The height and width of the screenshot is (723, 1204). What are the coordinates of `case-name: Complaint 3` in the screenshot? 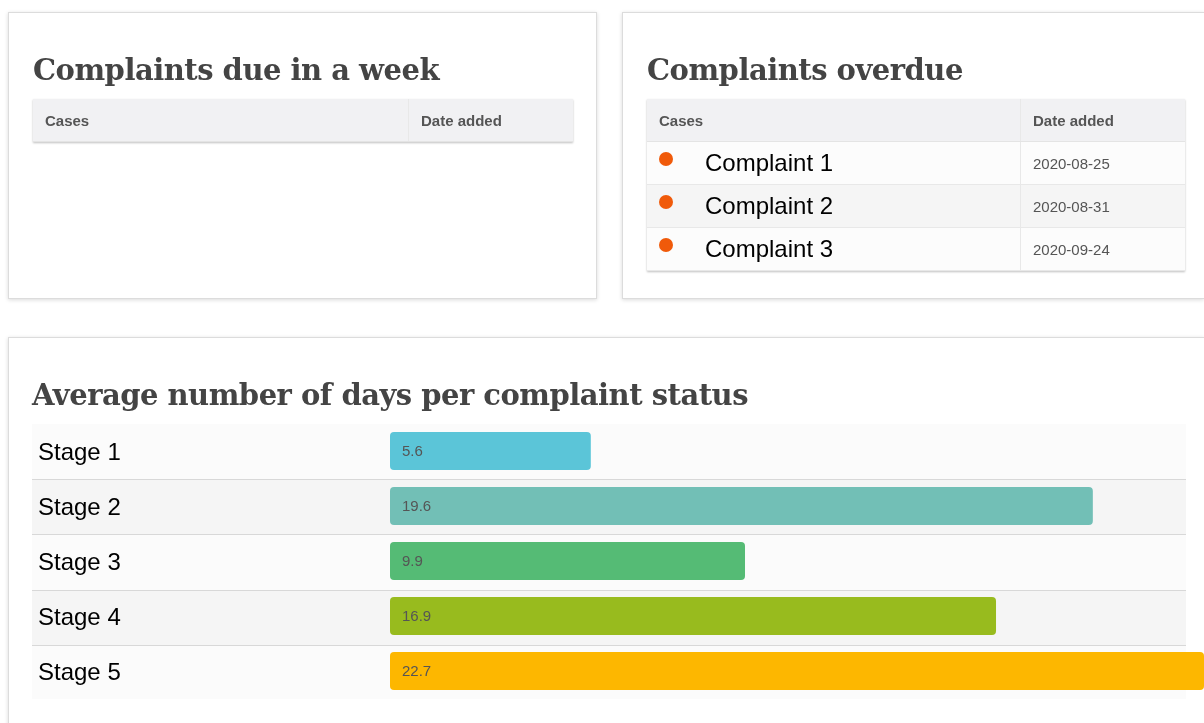 It's located at (769, 249).